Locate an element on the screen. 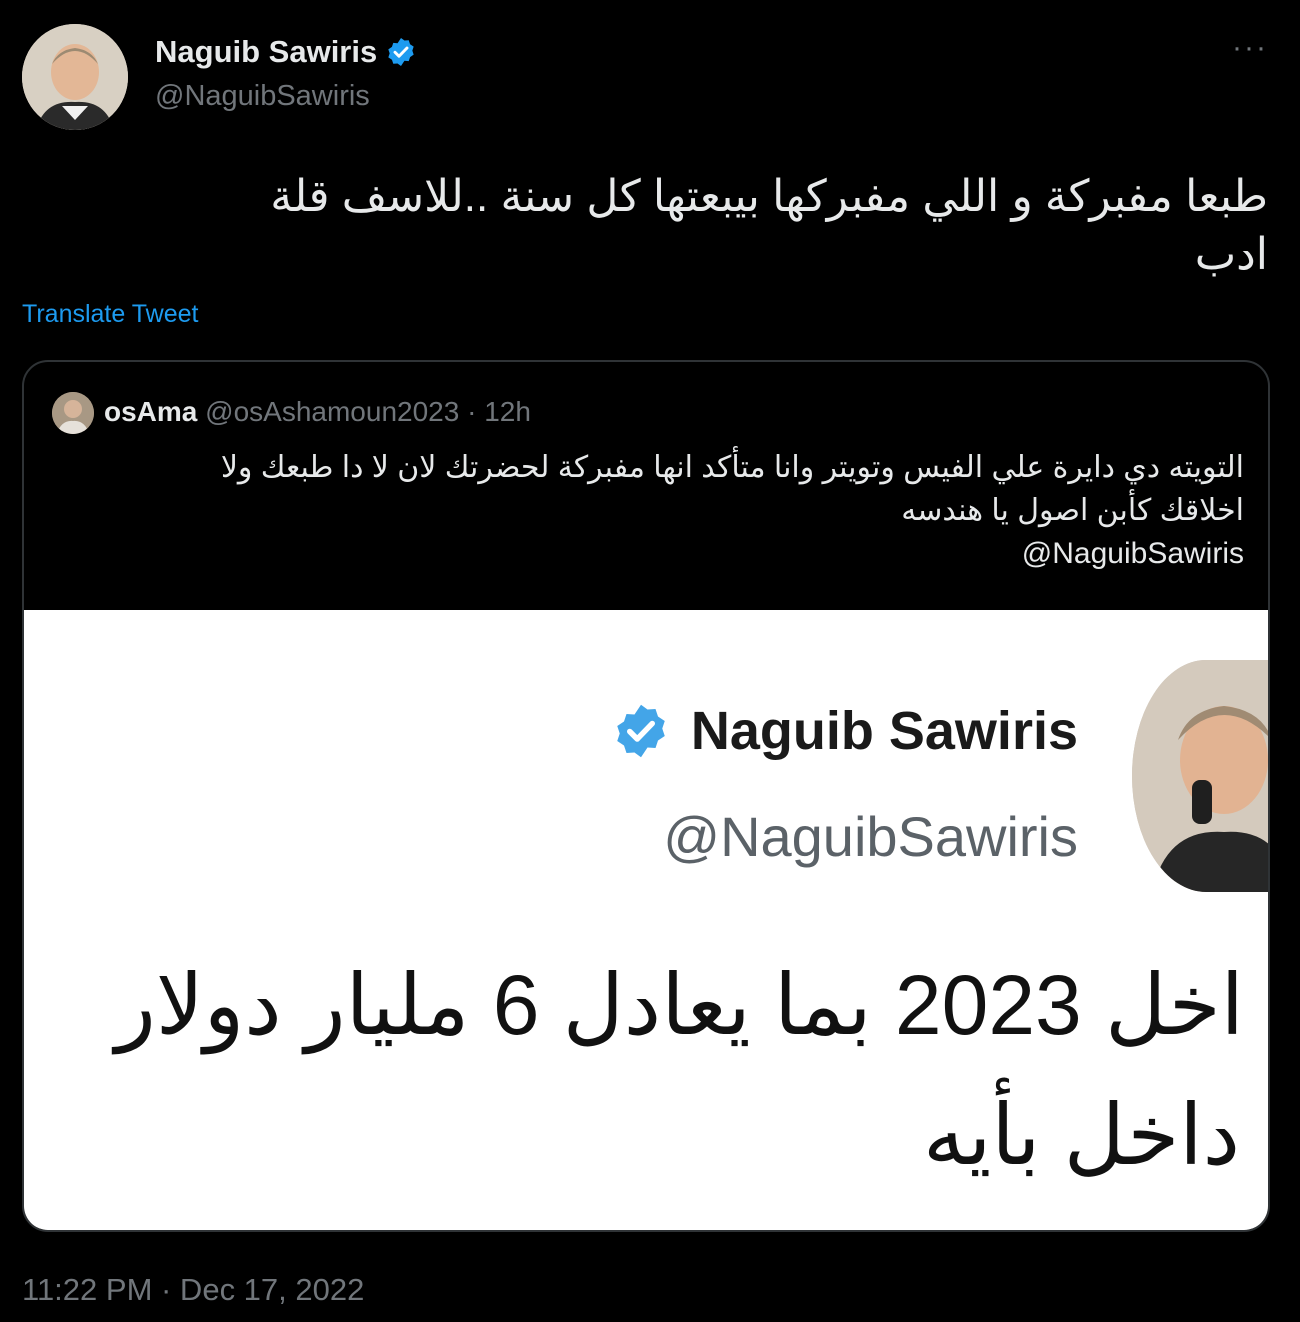 This screenshot has height=1322, width=1300. quote-author-avatar is located at coordinates (73, 413).